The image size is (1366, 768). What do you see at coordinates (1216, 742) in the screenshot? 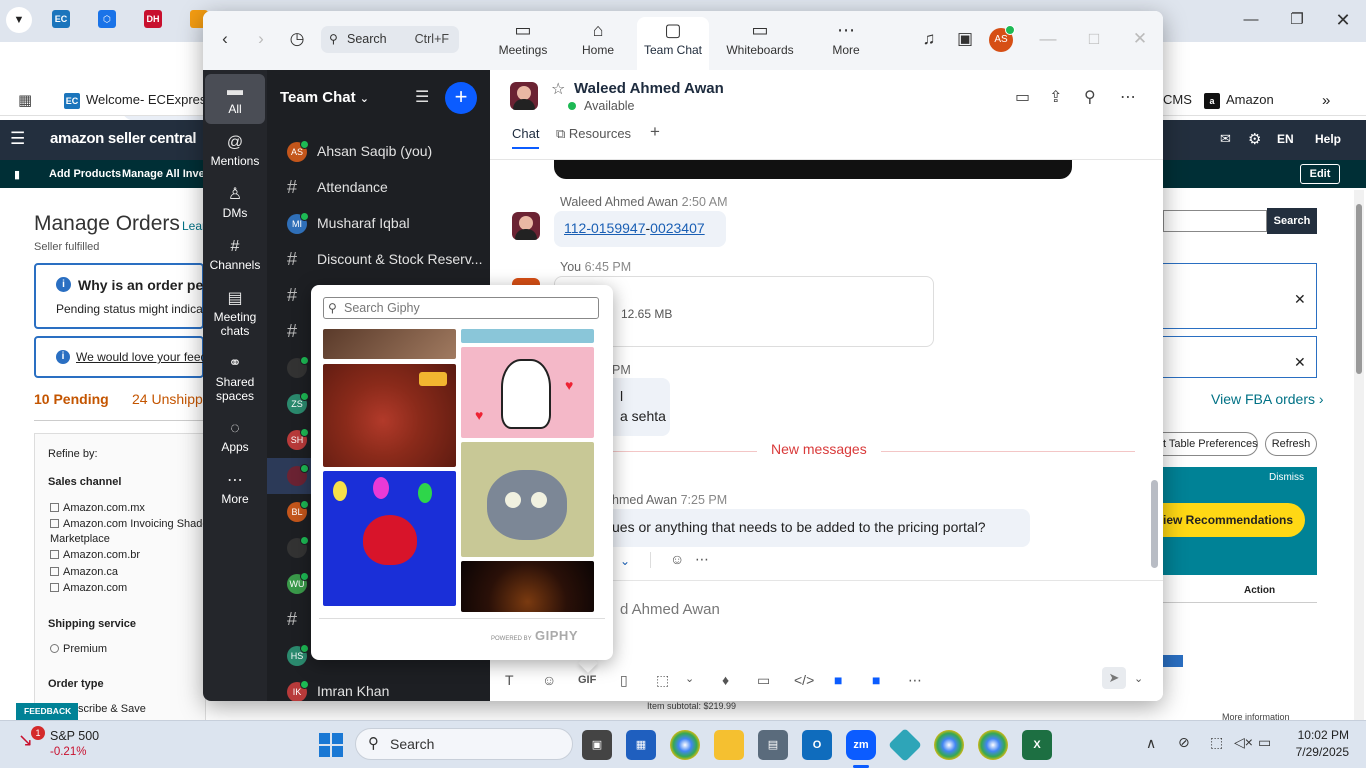
I see `display-icon: ⬚` at bounding box center [1216, 742].